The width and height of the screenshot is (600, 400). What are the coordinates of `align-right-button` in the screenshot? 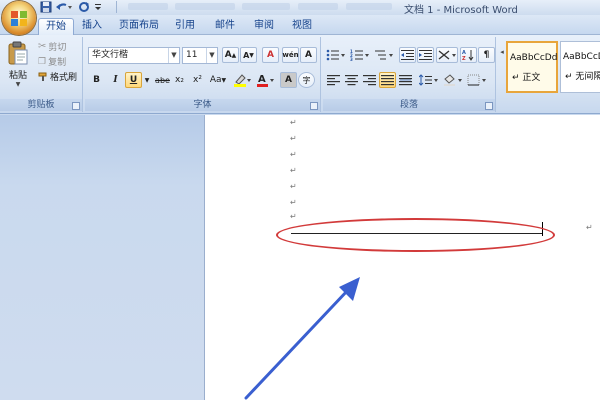 It's located at (369, 80).